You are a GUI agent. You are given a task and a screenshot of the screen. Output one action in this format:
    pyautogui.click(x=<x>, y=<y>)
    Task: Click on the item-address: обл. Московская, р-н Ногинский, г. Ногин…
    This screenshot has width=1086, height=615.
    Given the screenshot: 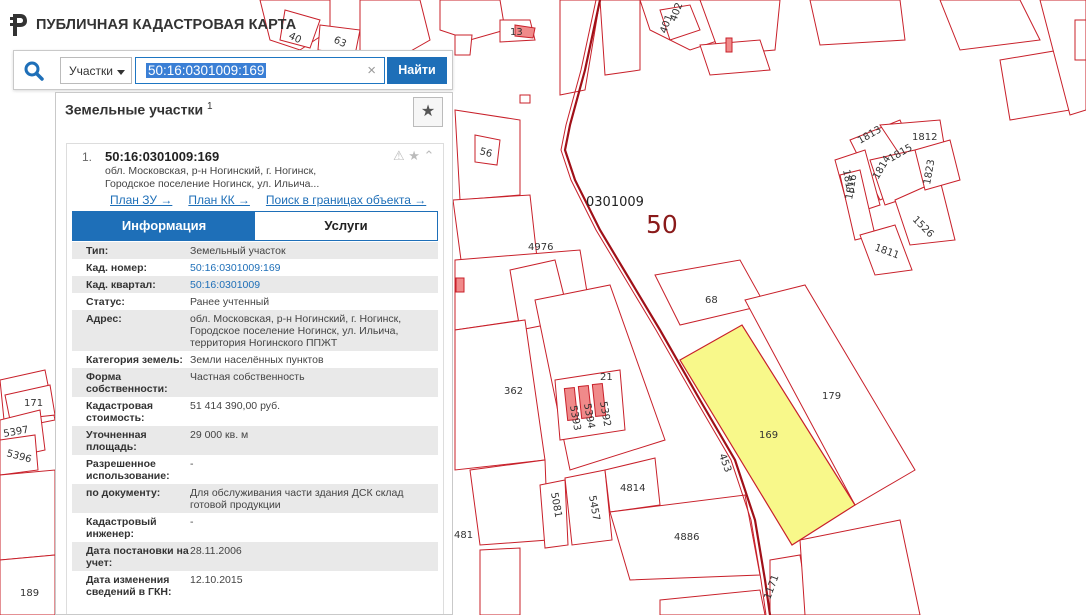 What is the action you would take?
    pyautogui.click(x=212, y=177)
    